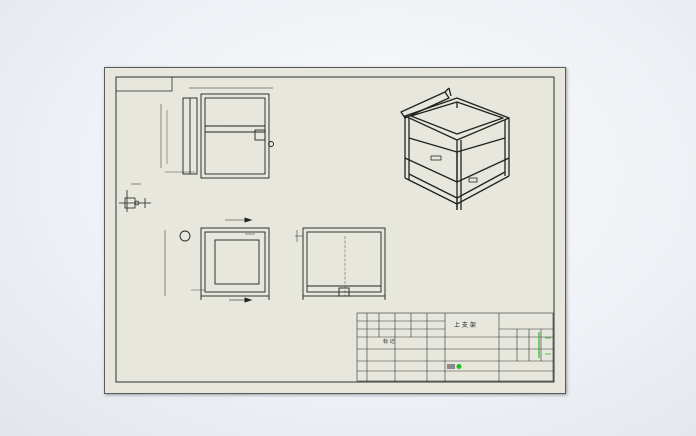 This screenshot has height=436, width=696. I want to click on isometric-view, so click(455, 148).